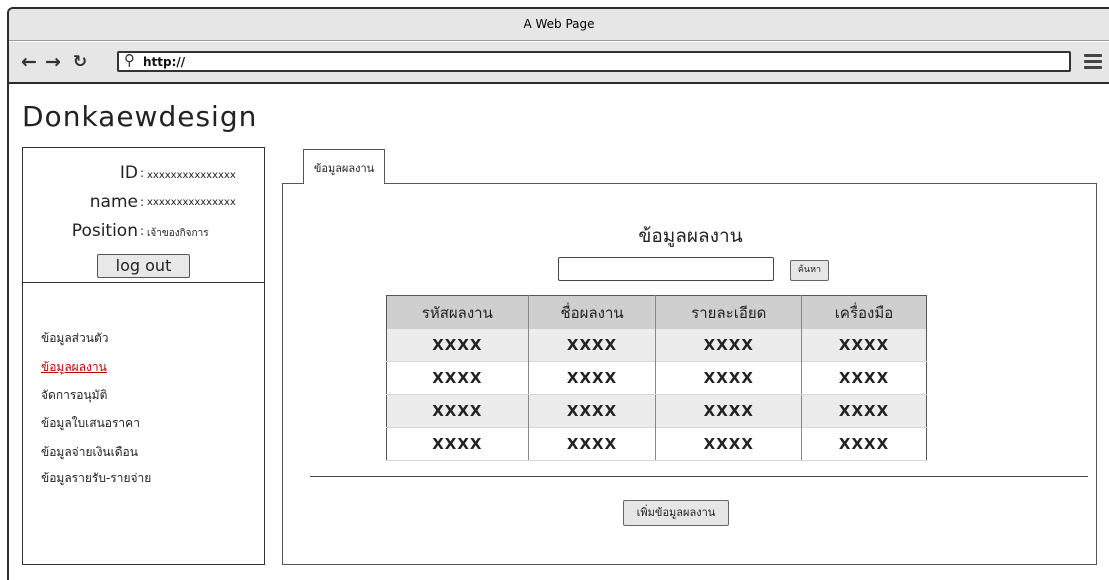  What do you see at coordinates (140, 116) in the screenshot?
I see `brand-title: Donkaewdesign` at bounding box center [140, 116].